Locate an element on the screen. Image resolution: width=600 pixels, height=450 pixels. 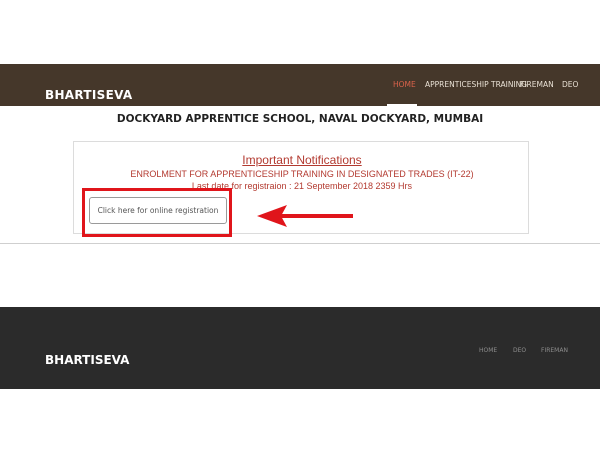
nav-home: HOME is located at coordinates (404, 84).